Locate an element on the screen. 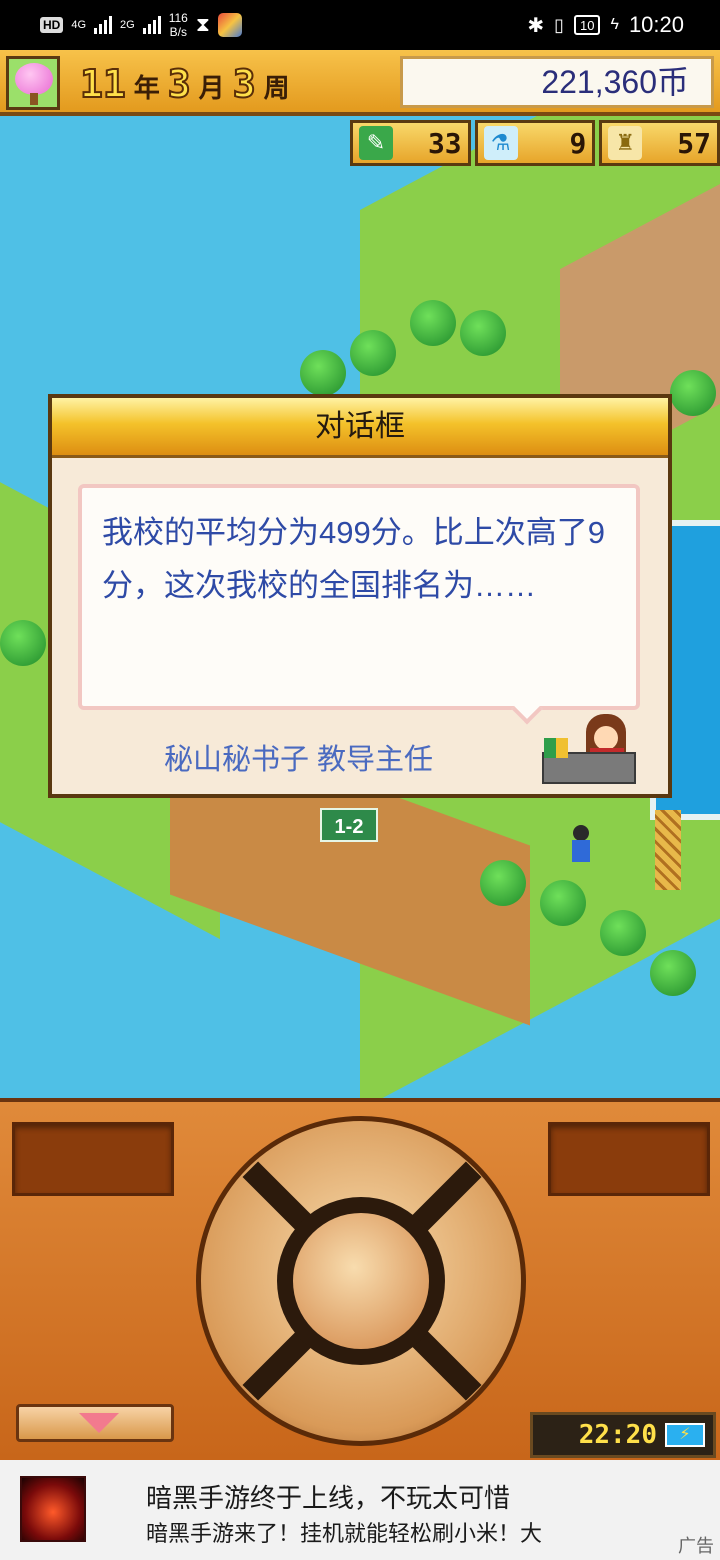 The width and height of the screenshot is (720, 1560). resource-research-points: ⚗ 9 is located at coordinates (535, 143).